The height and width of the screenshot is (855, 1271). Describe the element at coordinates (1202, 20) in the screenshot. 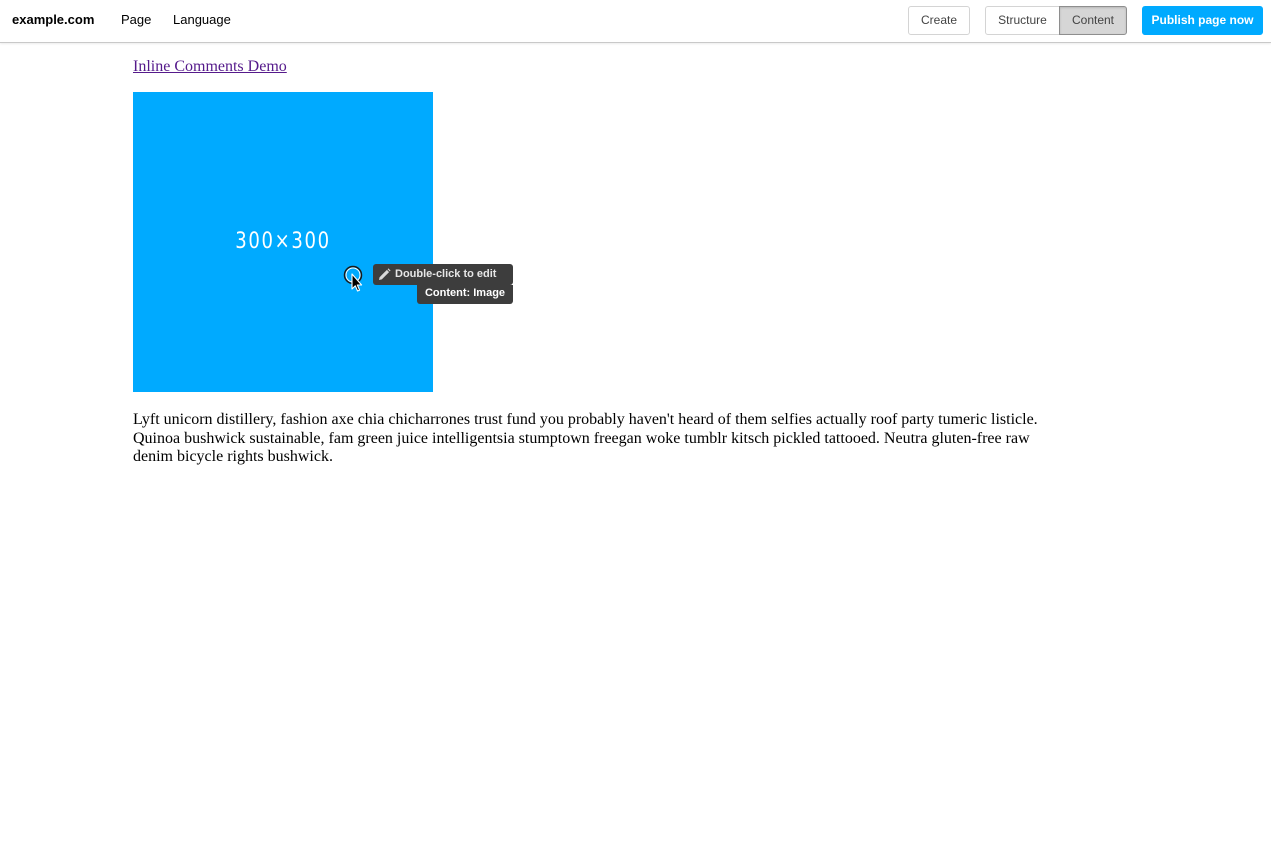

I see `publish-page-button: Publish page now` at that location.